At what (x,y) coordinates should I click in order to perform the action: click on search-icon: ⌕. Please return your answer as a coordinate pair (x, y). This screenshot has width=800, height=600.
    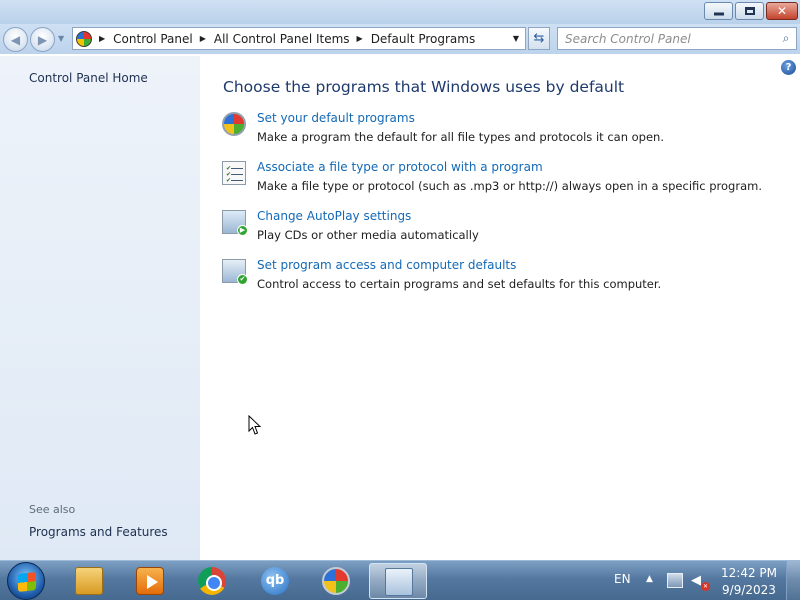
    Looking at the image, I should click on (786, 38).